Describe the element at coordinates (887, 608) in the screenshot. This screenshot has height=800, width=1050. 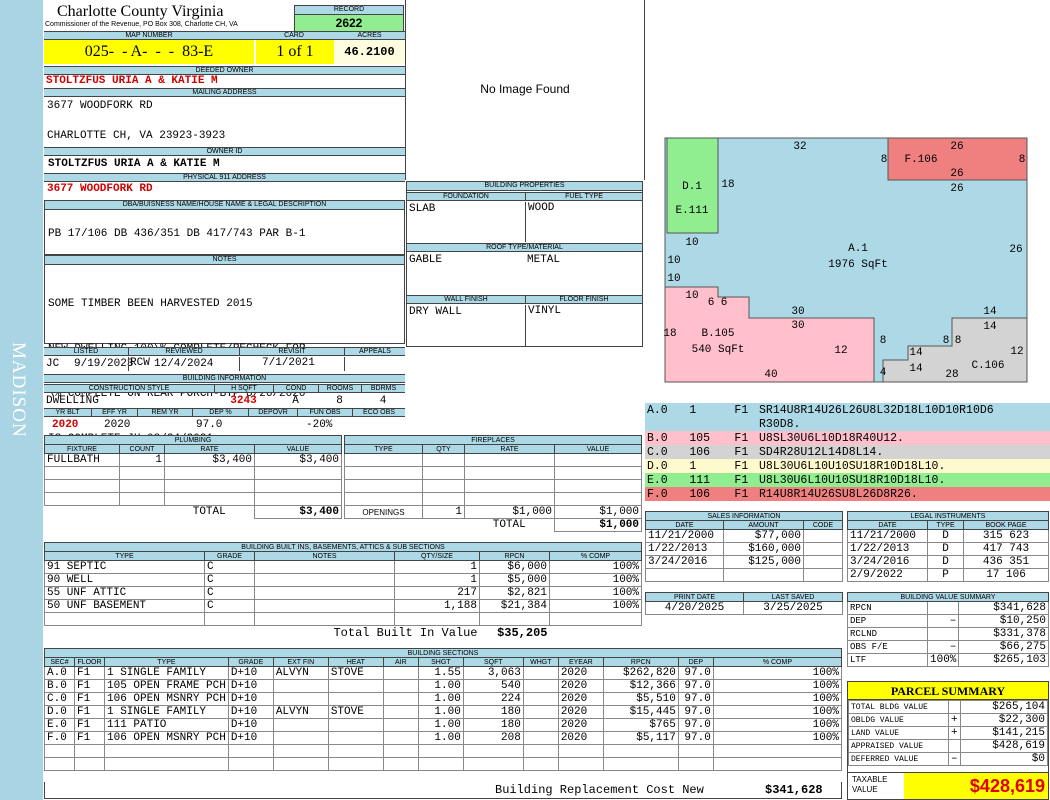
I see `bvs-item: RPCN` at that location.